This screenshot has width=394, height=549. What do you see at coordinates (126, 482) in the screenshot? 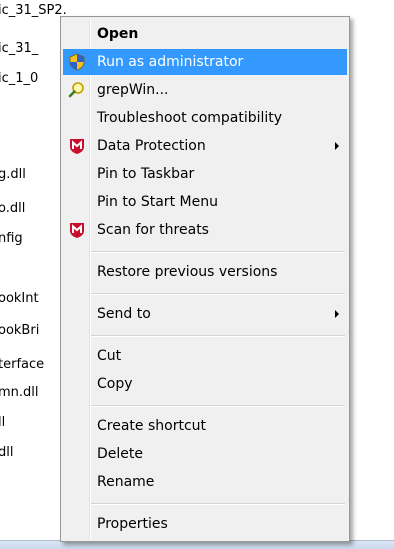
I see `menu-item-label: Rename` at bounding box center [126, 482].